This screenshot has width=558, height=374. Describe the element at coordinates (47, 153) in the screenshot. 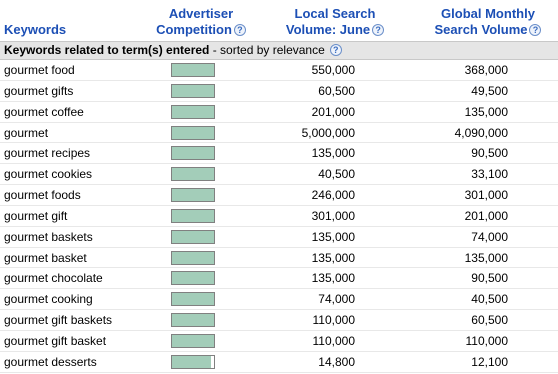

I see `keyword-cell: gourmet recipes` at that location.